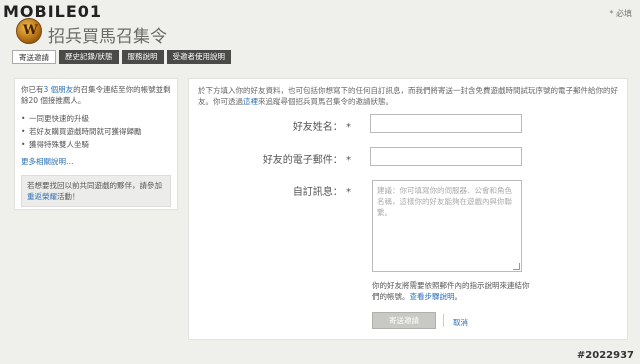 The image size is (640, 364). Describe the element at coordinates (432, 296) in the screenshot. I see `view-steps-link: 查看步驟說明` at that location.